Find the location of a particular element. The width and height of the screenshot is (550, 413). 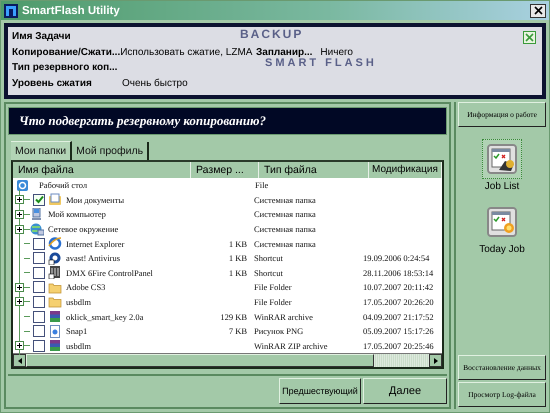

nav-button: Предшествующий is located at coordinates (320, 391).